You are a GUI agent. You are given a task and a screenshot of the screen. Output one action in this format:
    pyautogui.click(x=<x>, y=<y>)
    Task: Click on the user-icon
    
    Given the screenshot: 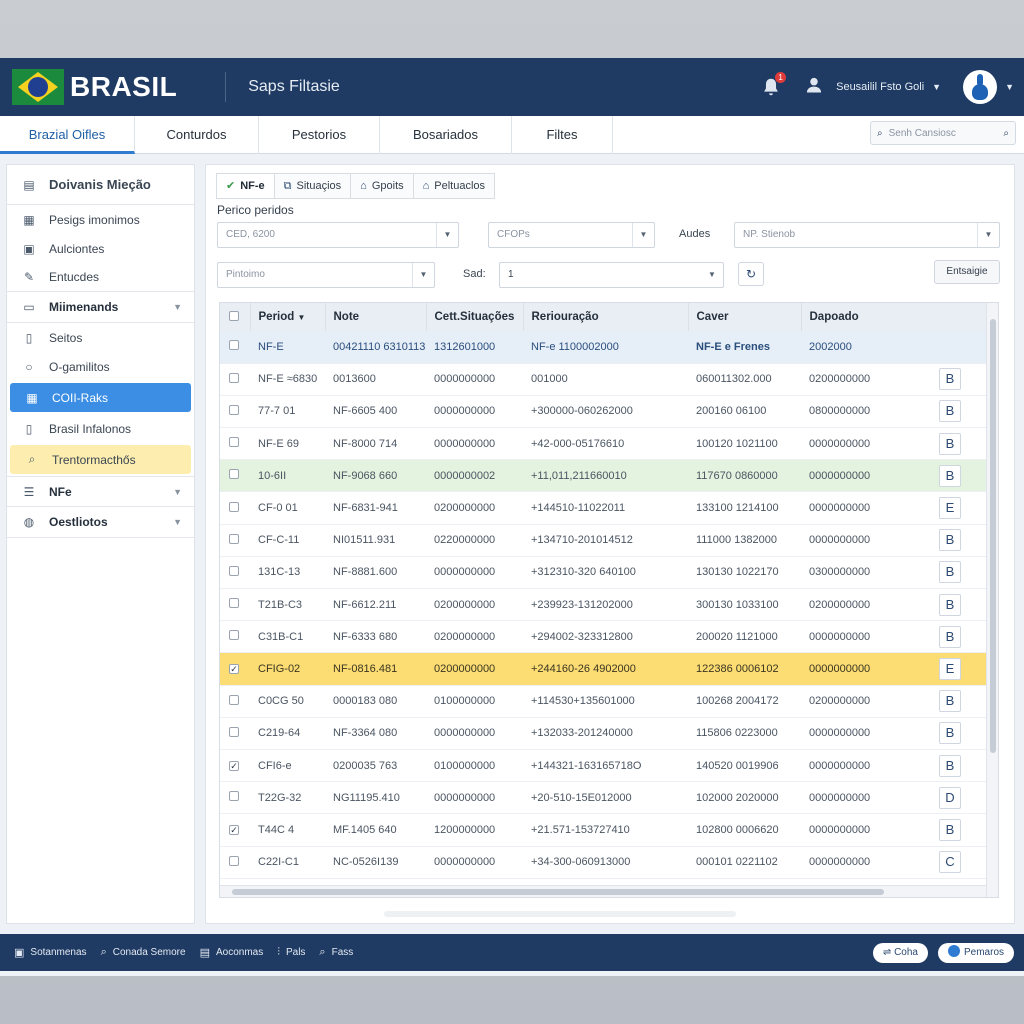 What is the action you would take?
    pyautogui.click(x=814, y=87)
    